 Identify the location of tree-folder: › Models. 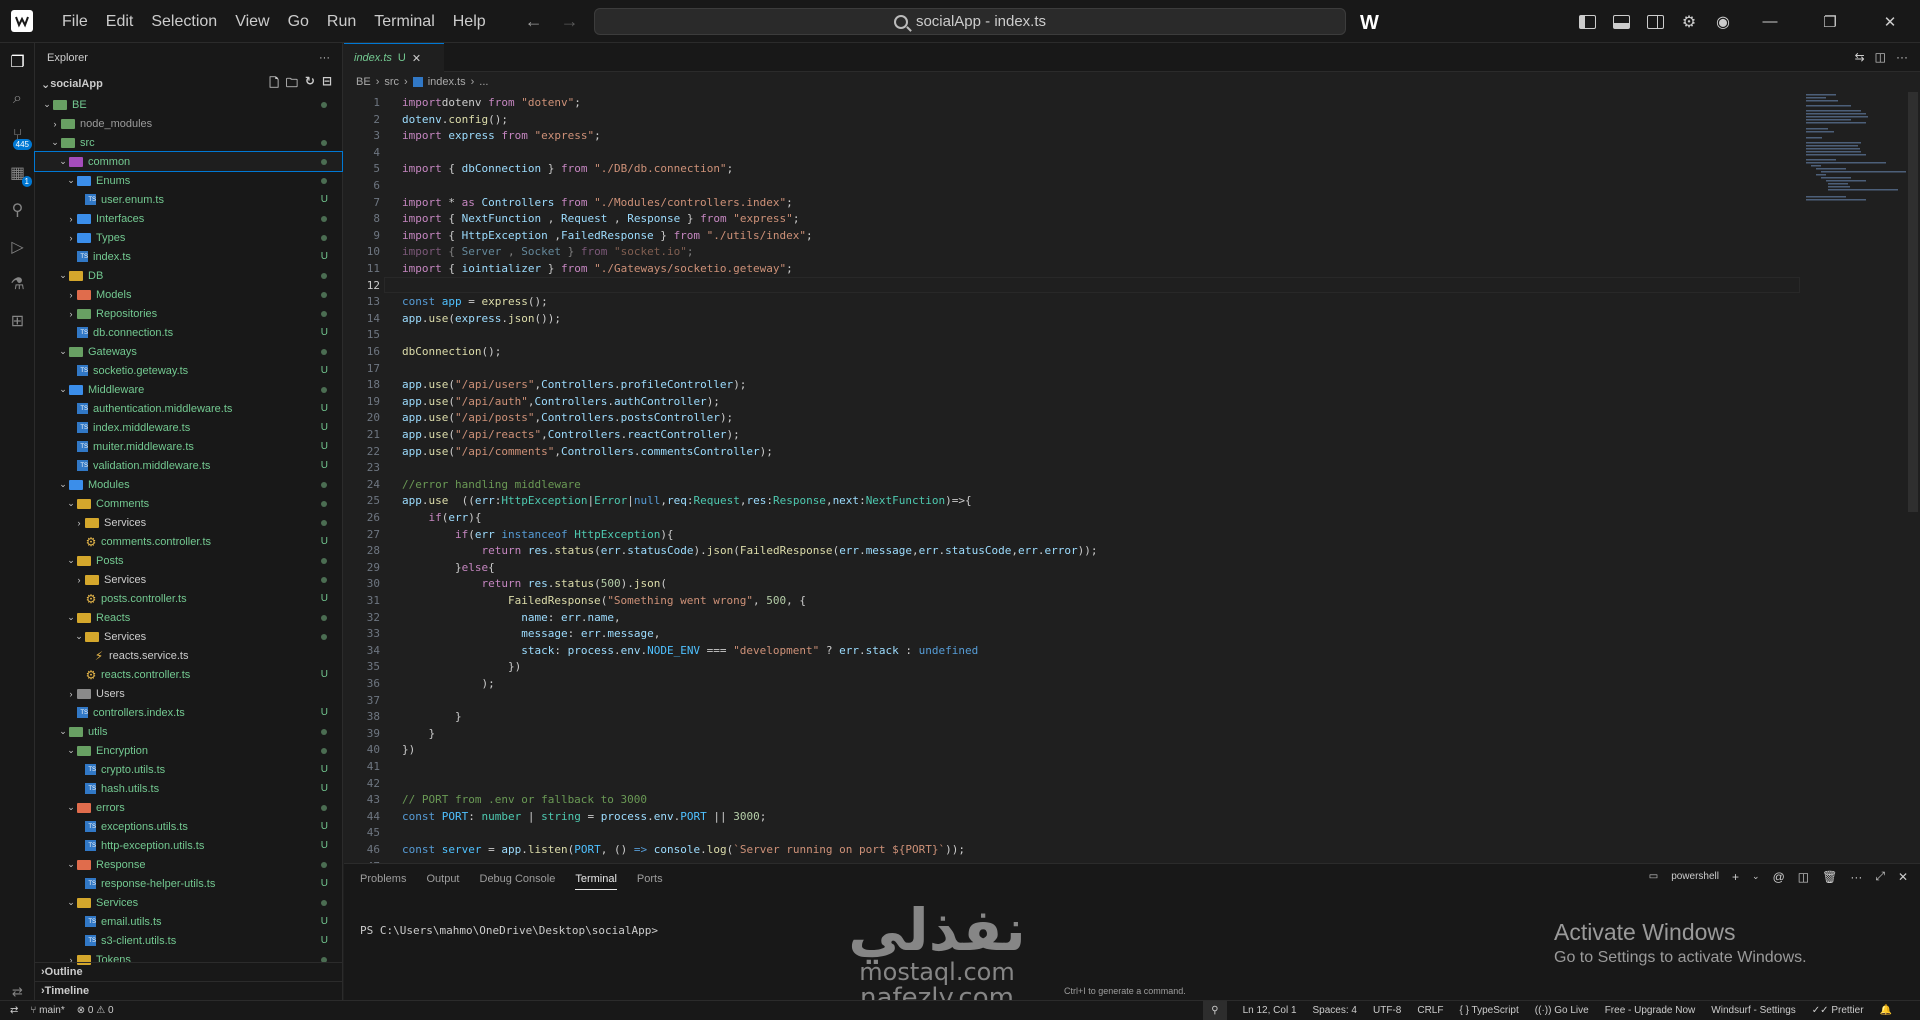
(188, 294).